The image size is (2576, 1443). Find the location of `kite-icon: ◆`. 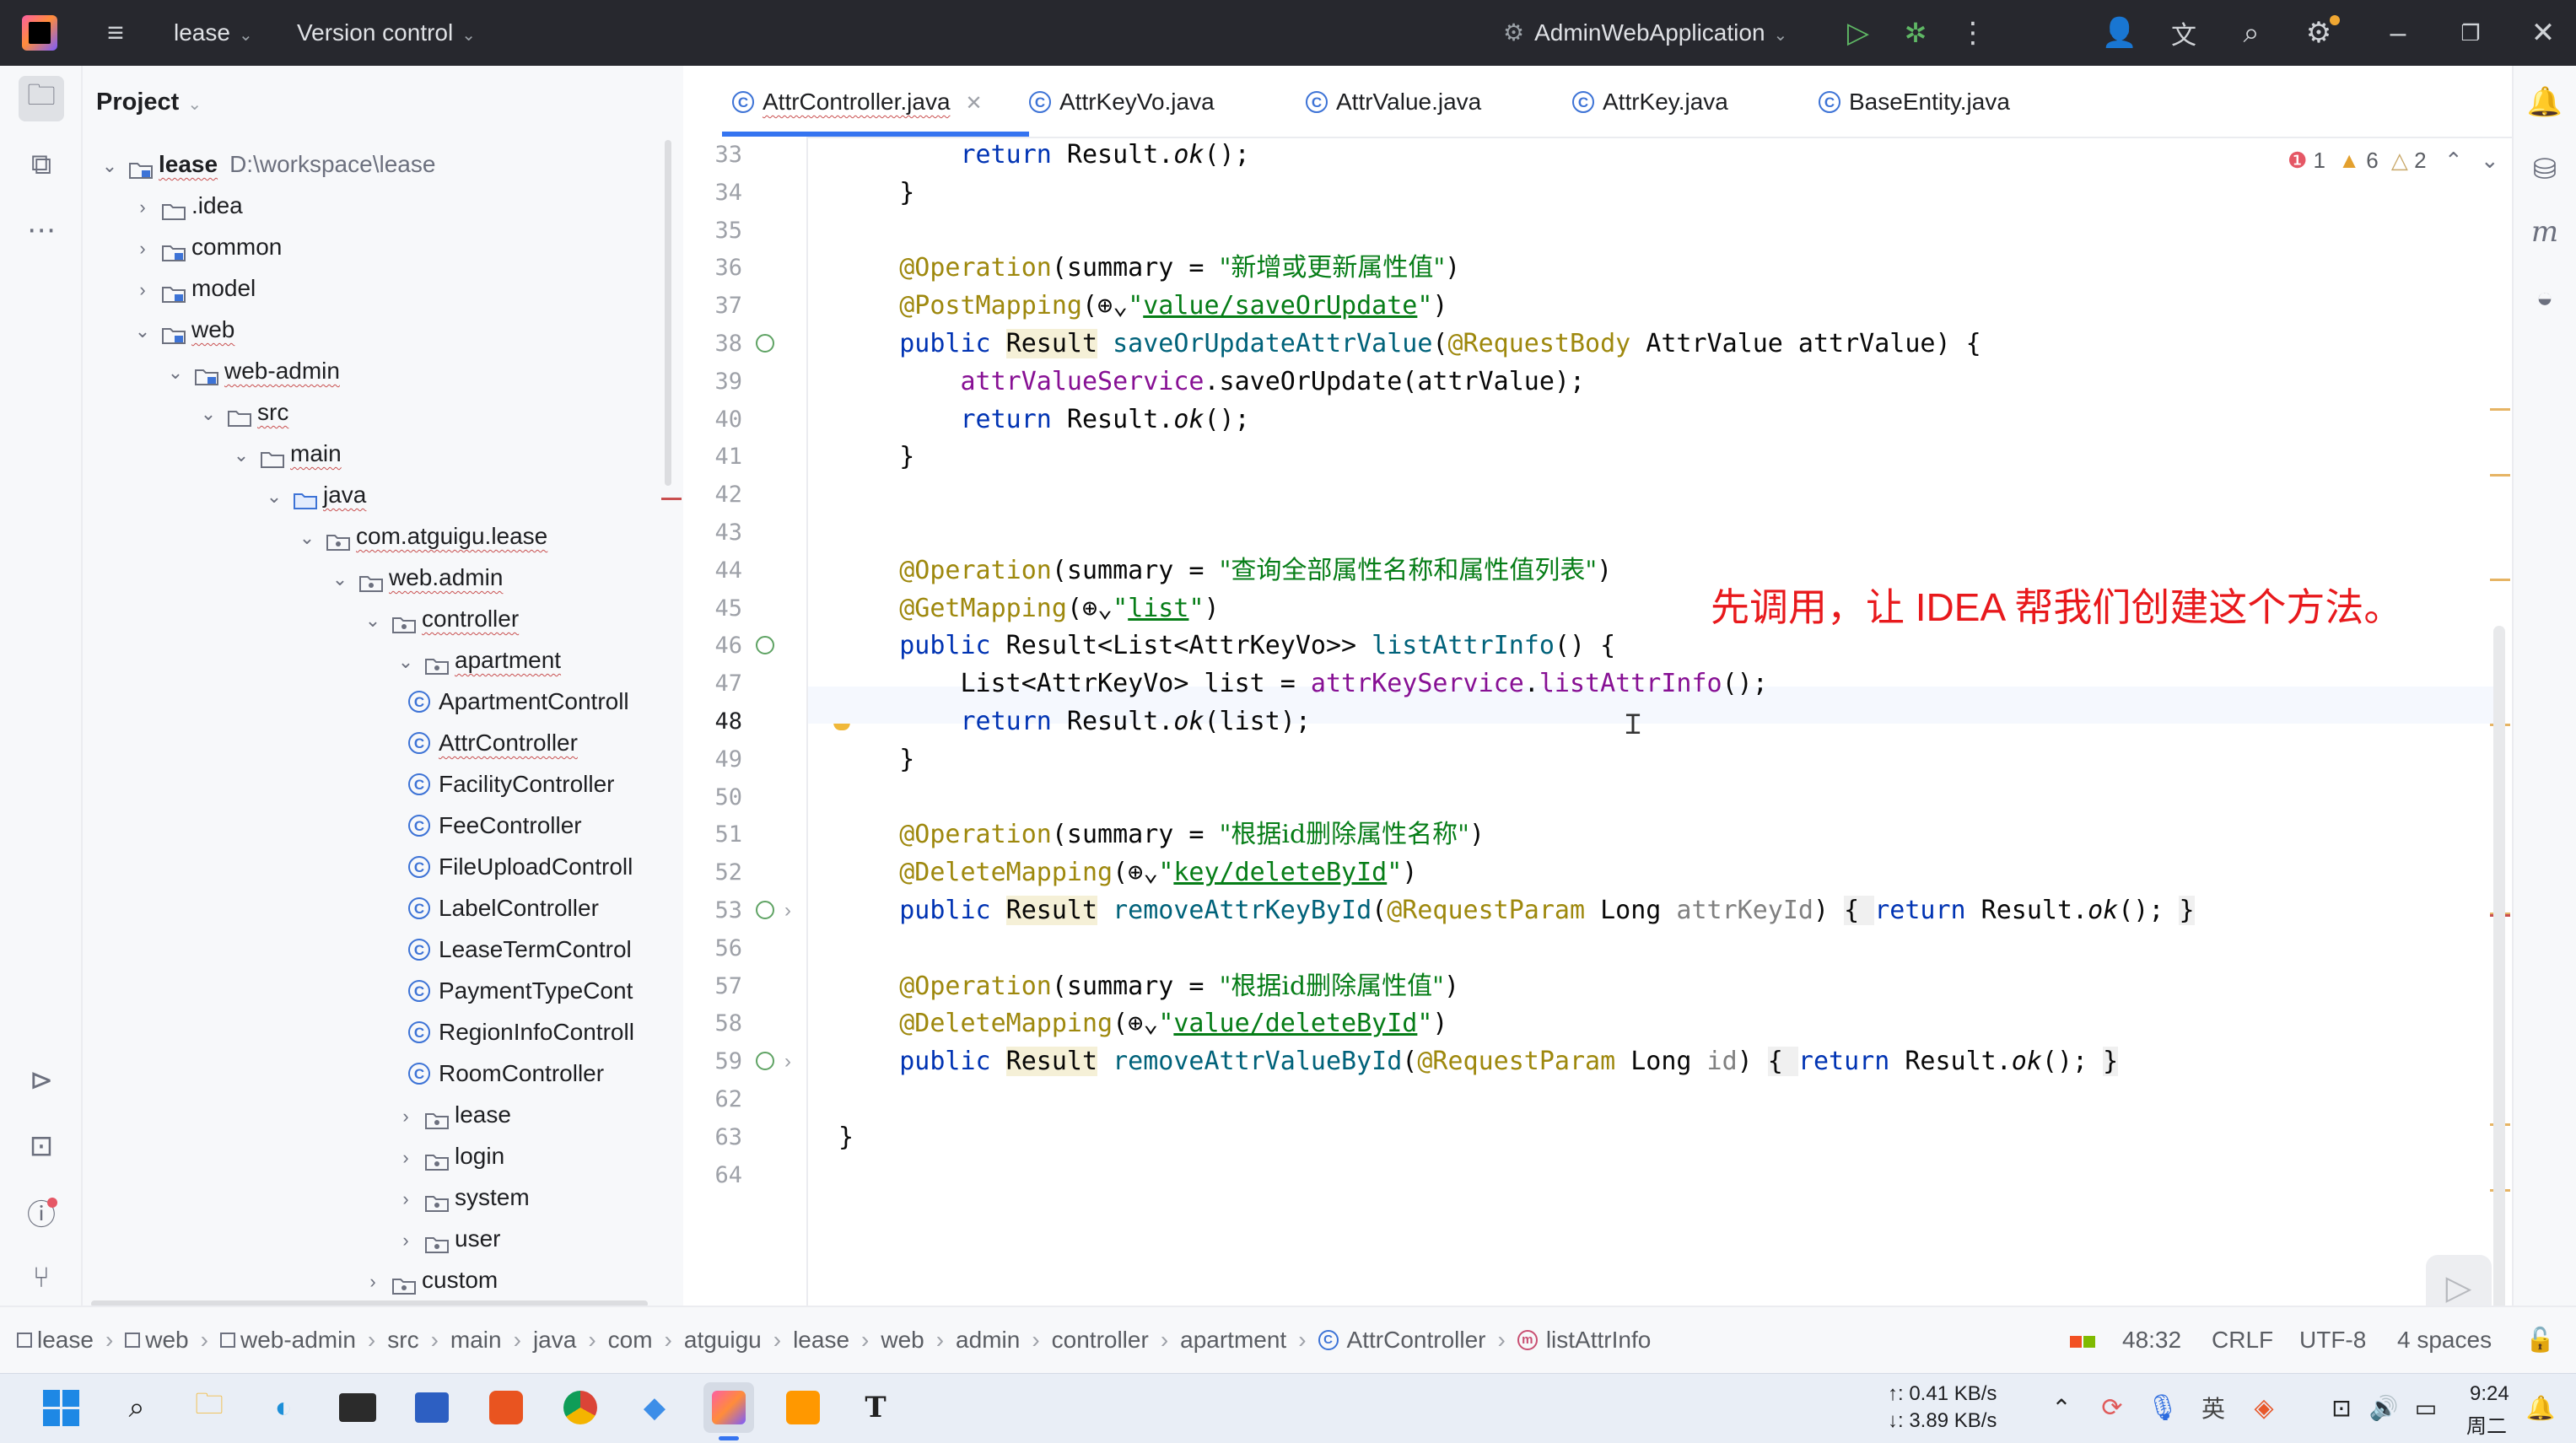

kite-icon: ◆ is located at coordinates (654, 1408).